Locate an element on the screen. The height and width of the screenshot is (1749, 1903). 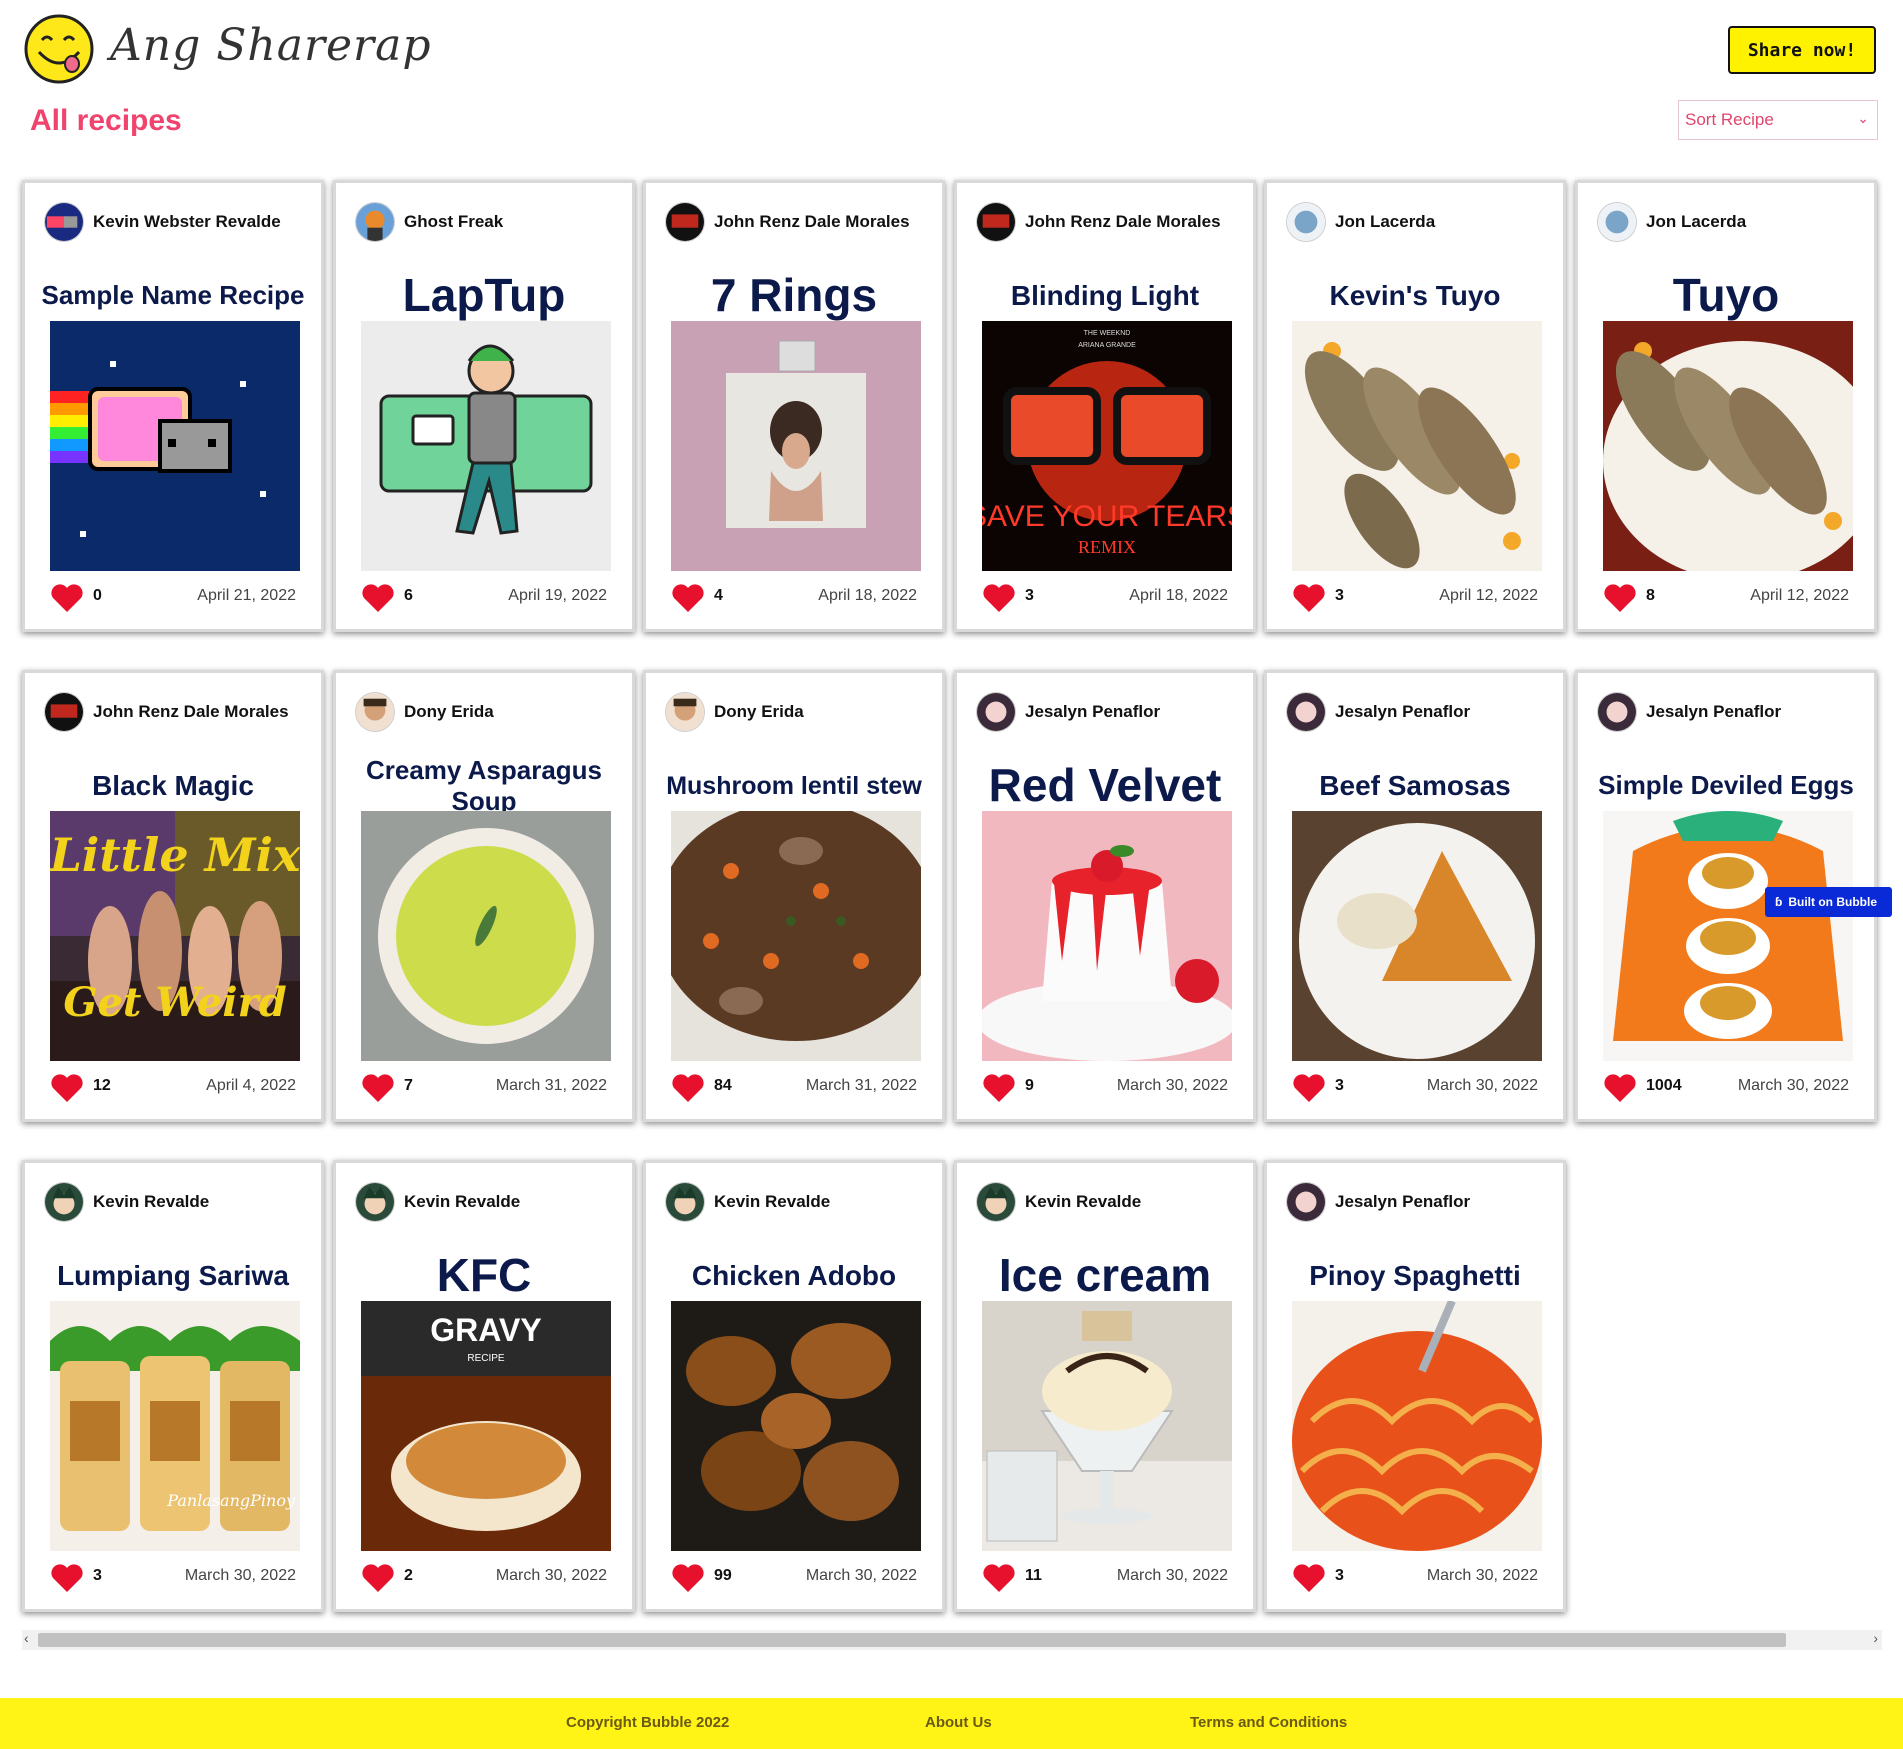
scrollbar-thumb is located at coordinates (912, 1640).